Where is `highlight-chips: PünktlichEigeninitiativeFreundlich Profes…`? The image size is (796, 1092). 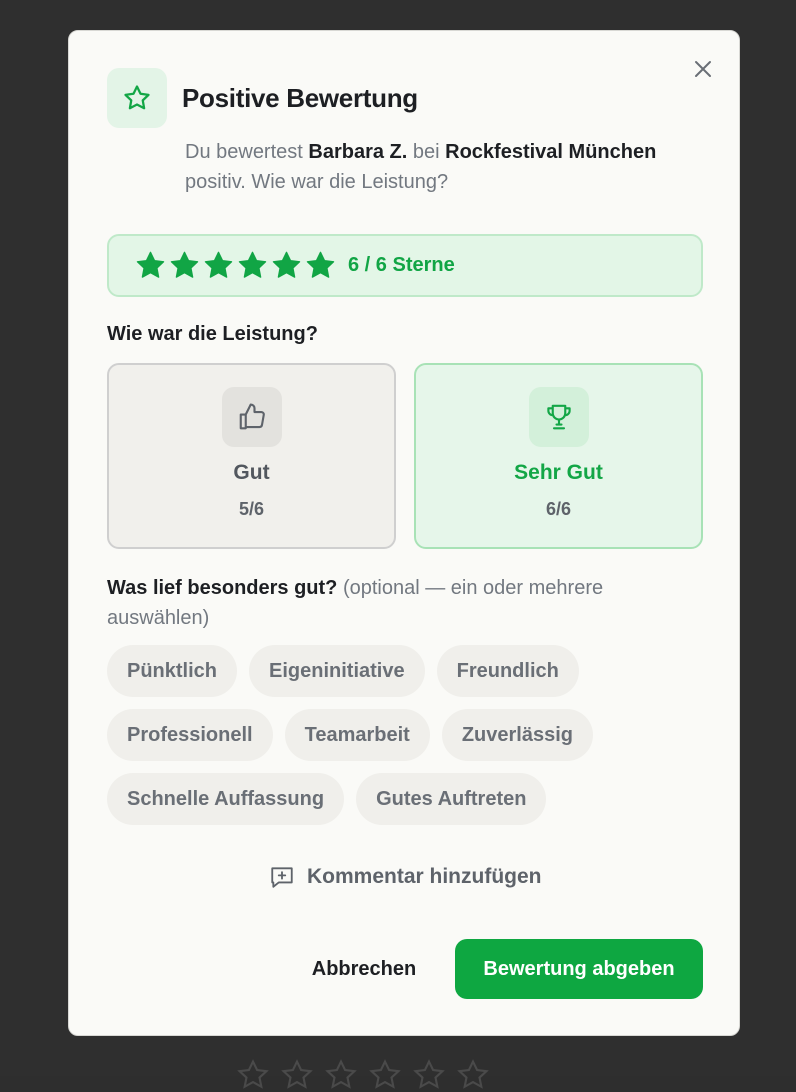 highlight-chips: PünktlichEigeninitiativeFreundlich Profes… is located at coordinates (387, 735).